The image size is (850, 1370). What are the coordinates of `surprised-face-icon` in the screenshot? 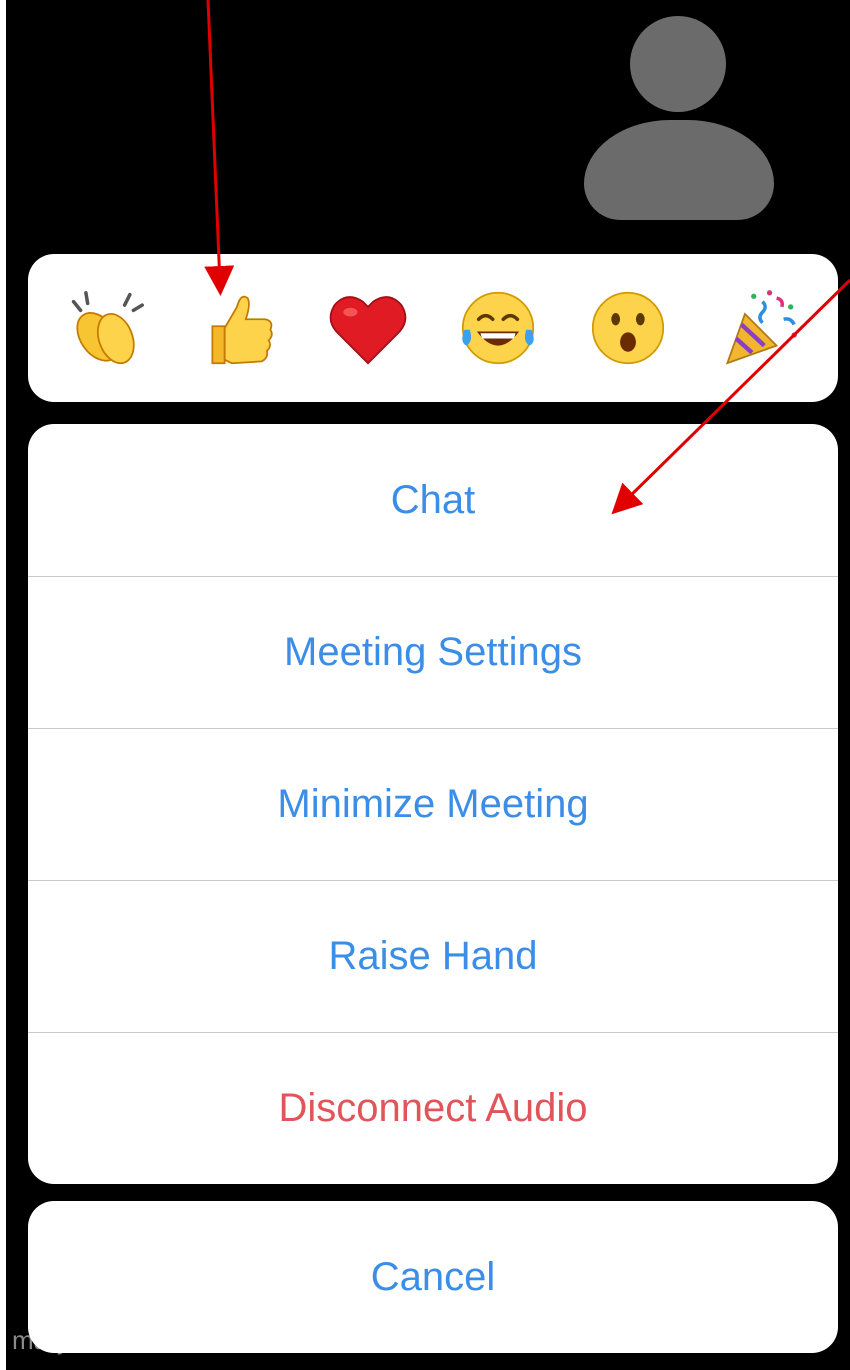 It's located at (628, 328).